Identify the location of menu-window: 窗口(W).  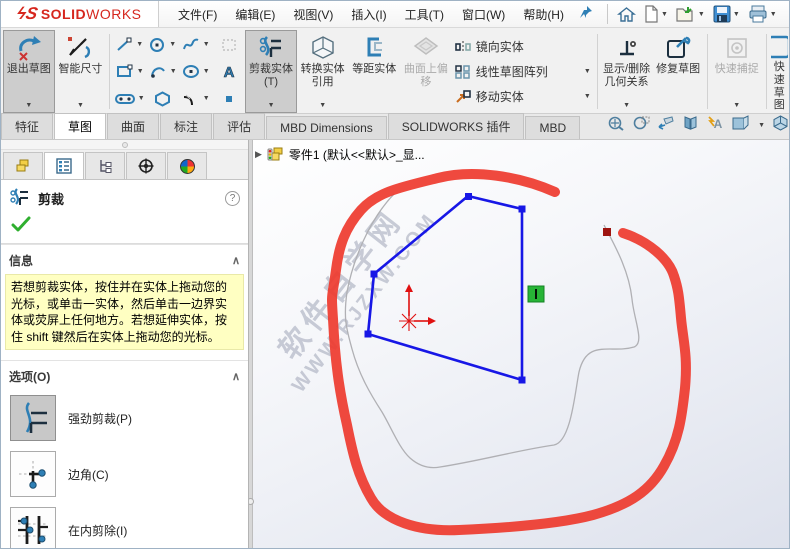
(483, 14).